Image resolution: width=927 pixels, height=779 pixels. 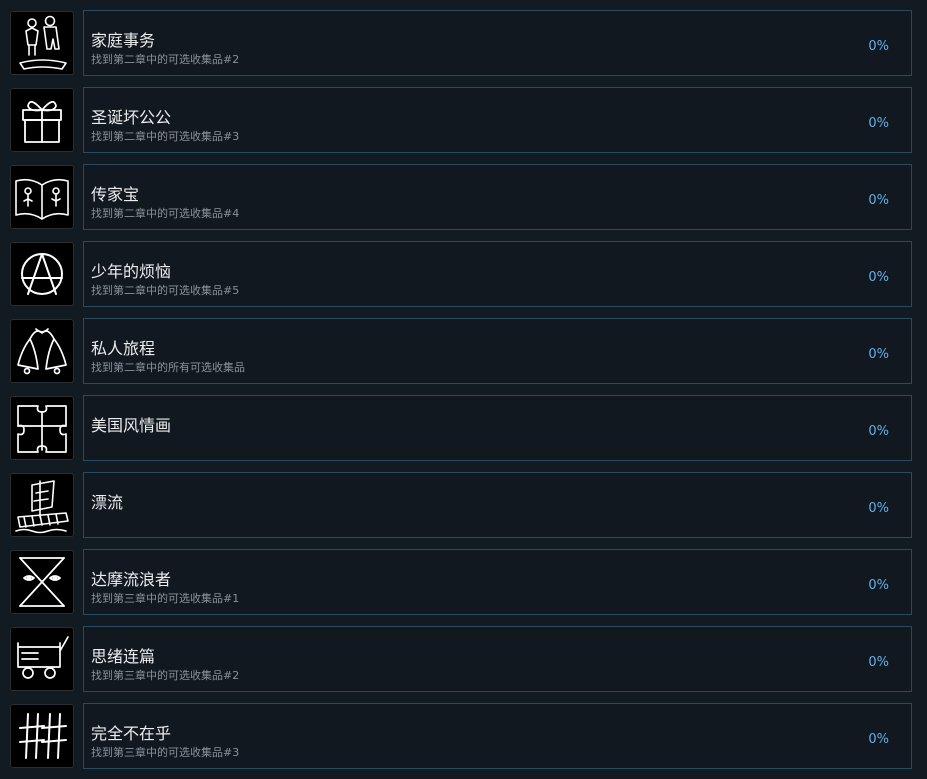 I want to click on achievement-row: 少年的烦恼 找到第二章中的可选收集品#5 0%, so click(x=463, y=274).